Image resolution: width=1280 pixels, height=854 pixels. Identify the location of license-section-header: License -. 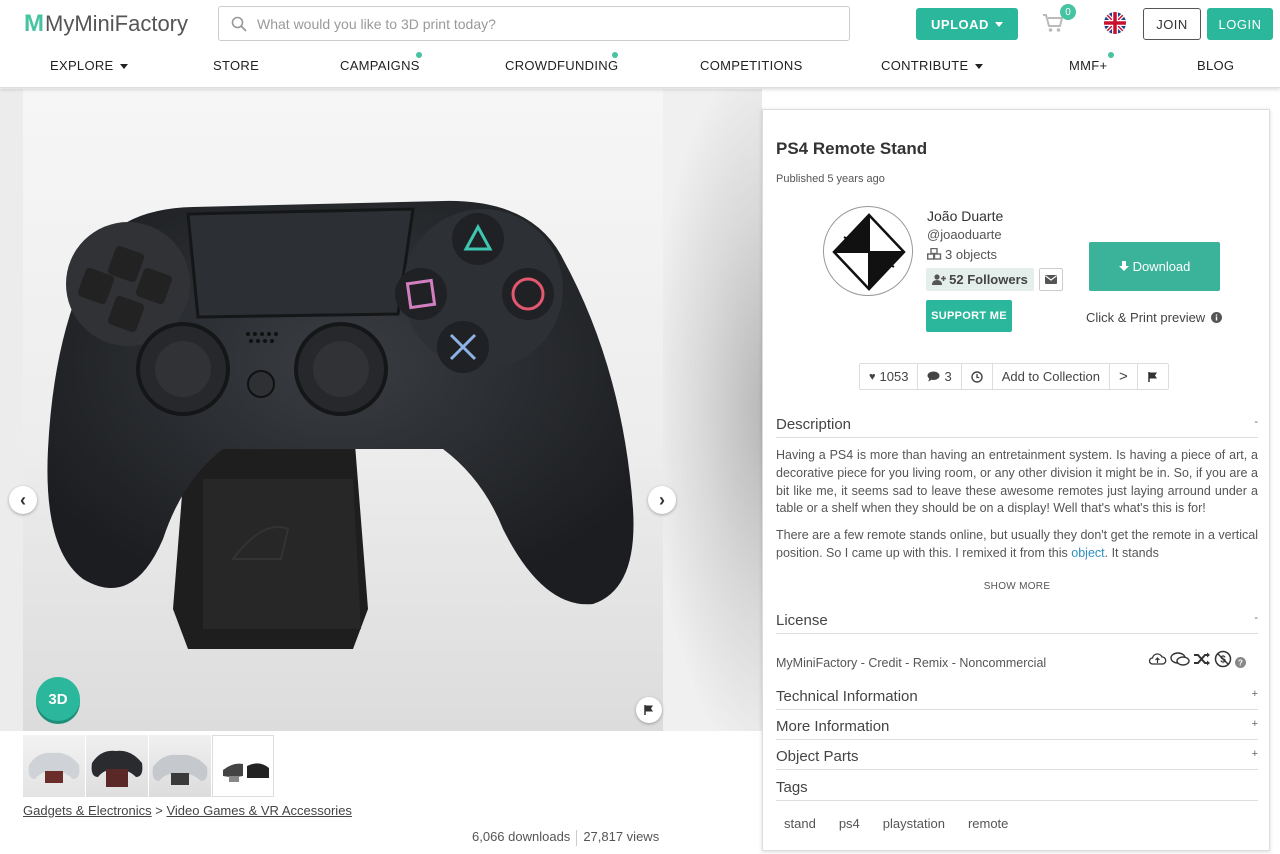
(1017, 623).